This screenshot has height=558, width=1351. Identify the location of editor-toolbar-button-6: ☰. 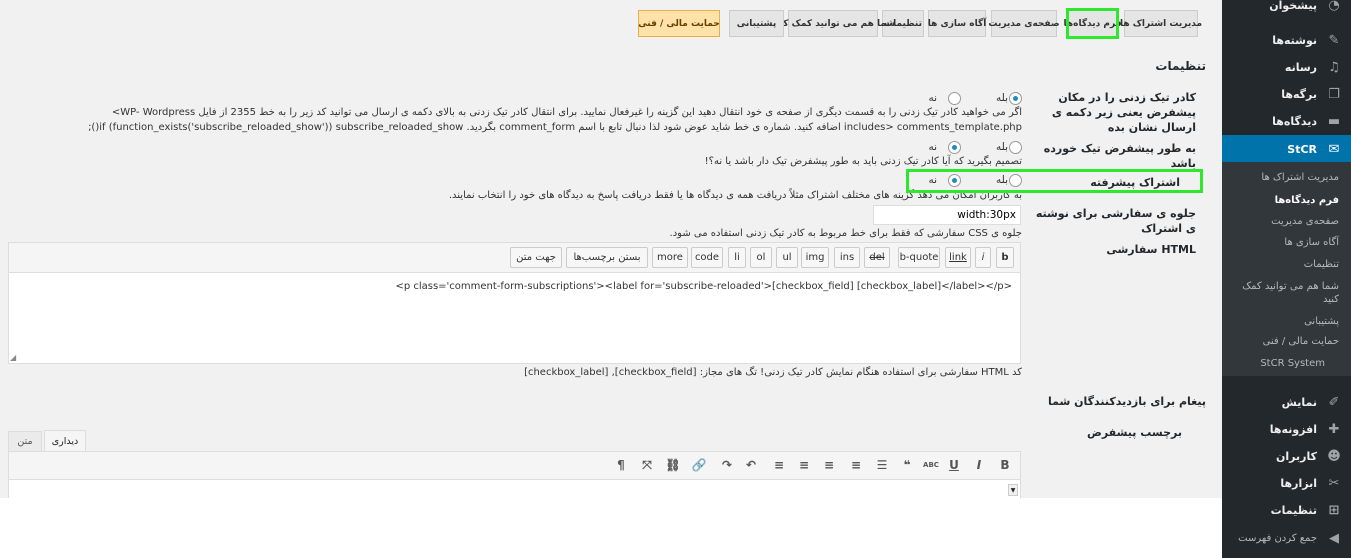
(882, 465).